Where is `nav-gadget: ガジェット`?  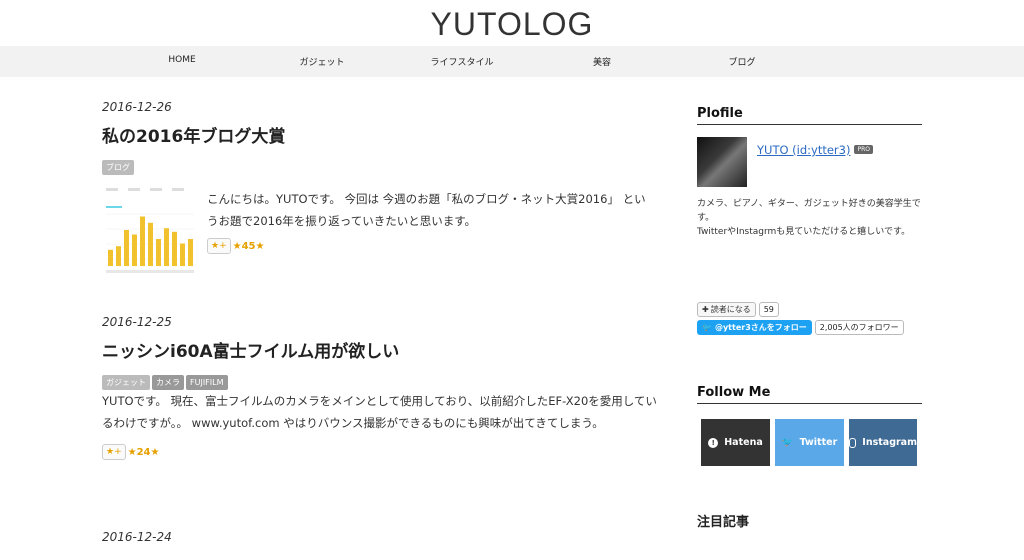 nav-gadget: ガジェット is located at coordinates (322, 61).